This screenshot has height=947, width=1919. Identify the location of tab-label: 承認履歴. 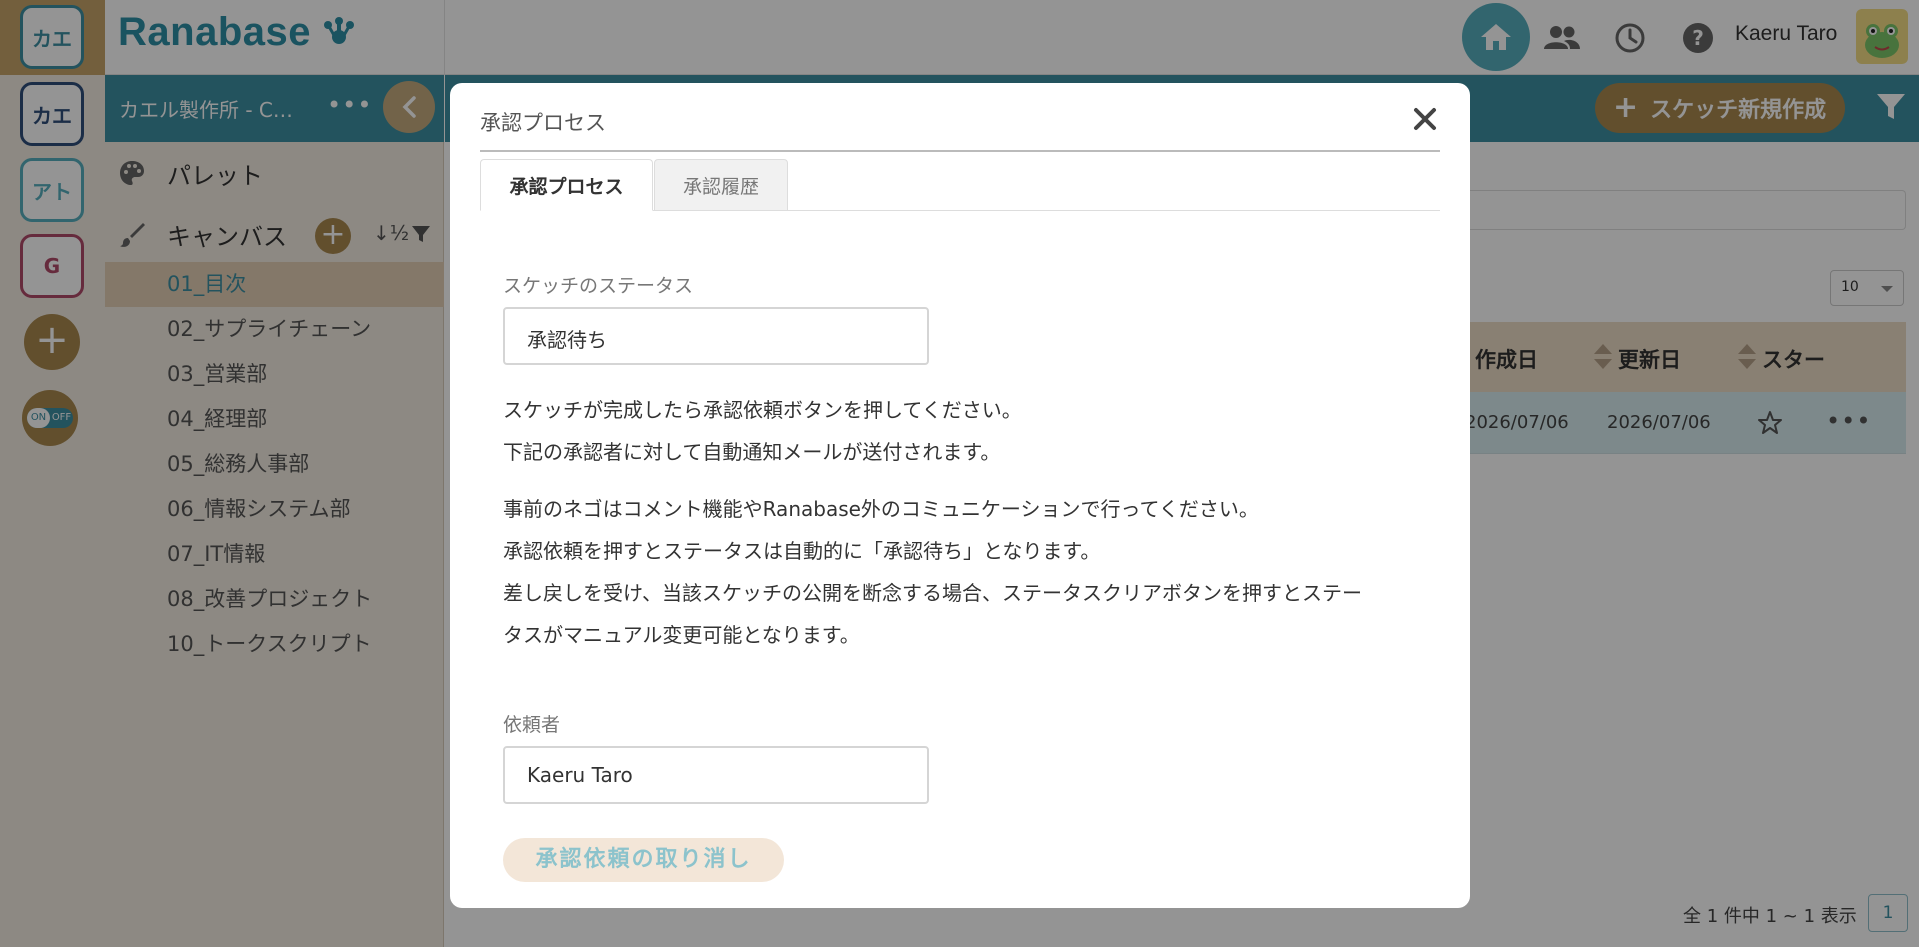
(720, 186).